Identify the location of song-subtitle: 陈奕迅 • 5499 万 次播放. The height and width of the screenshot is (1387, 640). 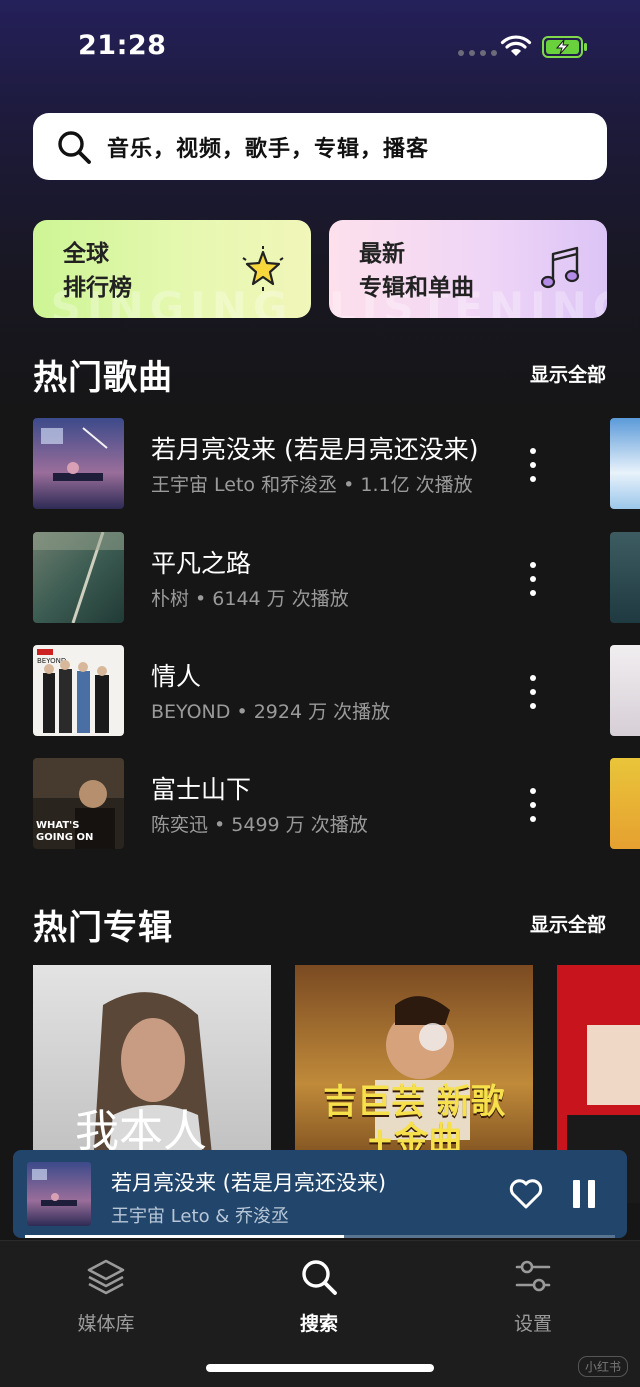
(259, 825).